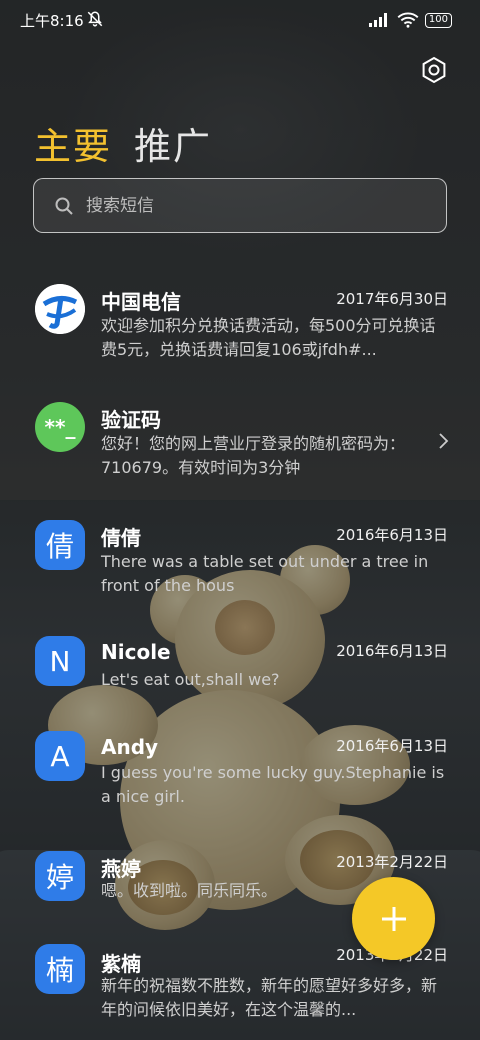 The height and width of the screenshot is (1040, 480). What do you see at coordinates (173, 143) in the screenshot?
I see `tab-promotions: 推广` at bounding box center [173, 143].